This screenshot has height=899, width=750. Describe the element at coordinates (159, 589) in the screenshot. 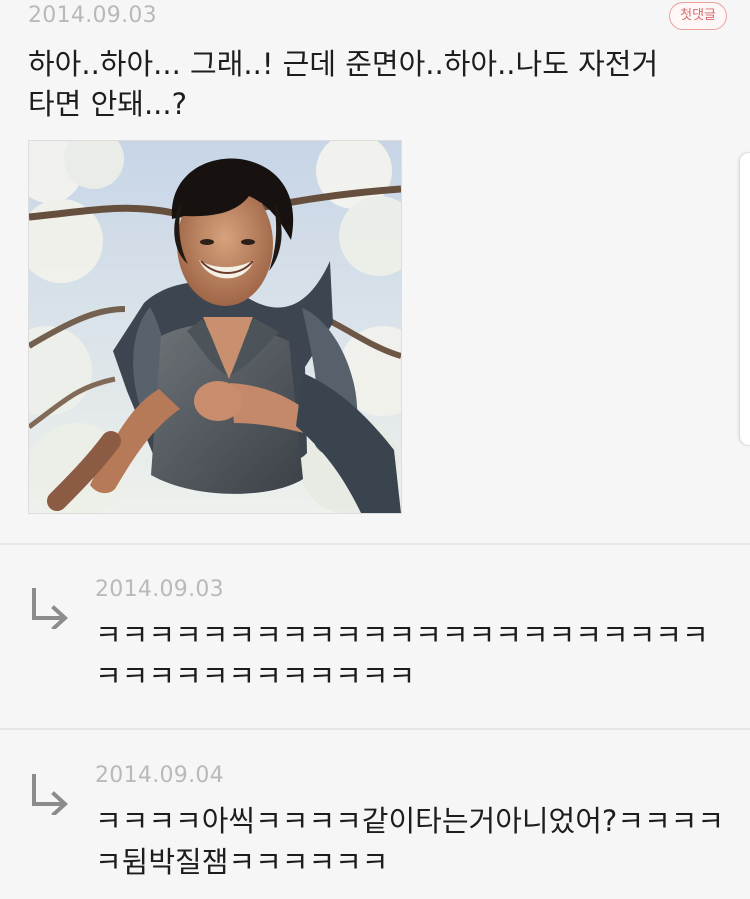

I see `reply-date: 2014.09.03` at that location.